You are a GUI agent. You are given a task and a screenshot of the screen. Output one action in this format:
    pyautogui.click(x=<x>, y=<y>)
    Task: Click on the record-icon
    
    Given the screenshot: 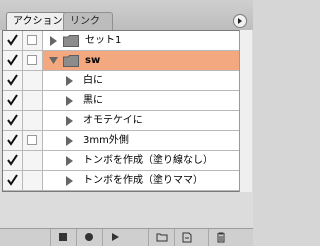 What is the action you would take?
    pyautogui.click(x=89, y=237)
    